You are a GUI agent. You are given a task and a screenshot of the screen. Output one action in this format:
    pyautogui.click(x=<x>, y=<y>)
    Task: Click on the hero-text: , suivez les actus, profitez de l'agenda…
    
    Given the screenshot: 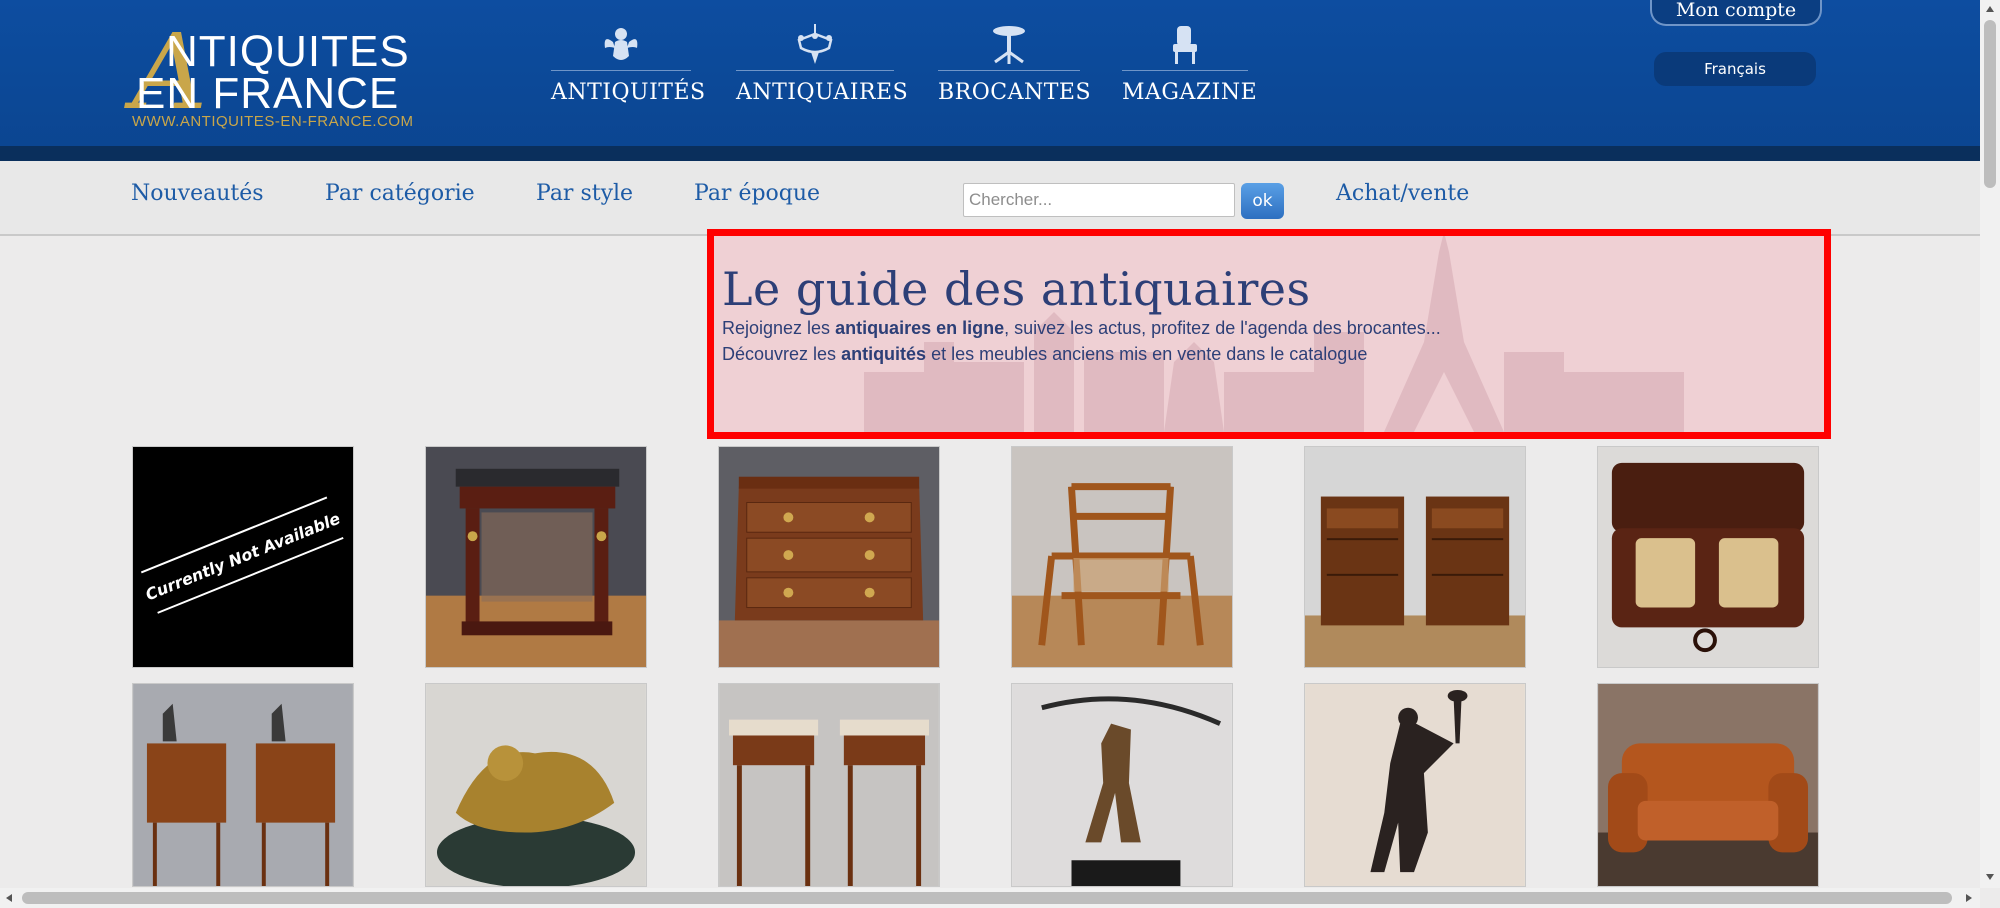 What is the action you would take?
    pyautogui.click(x=1222, y=328)
    